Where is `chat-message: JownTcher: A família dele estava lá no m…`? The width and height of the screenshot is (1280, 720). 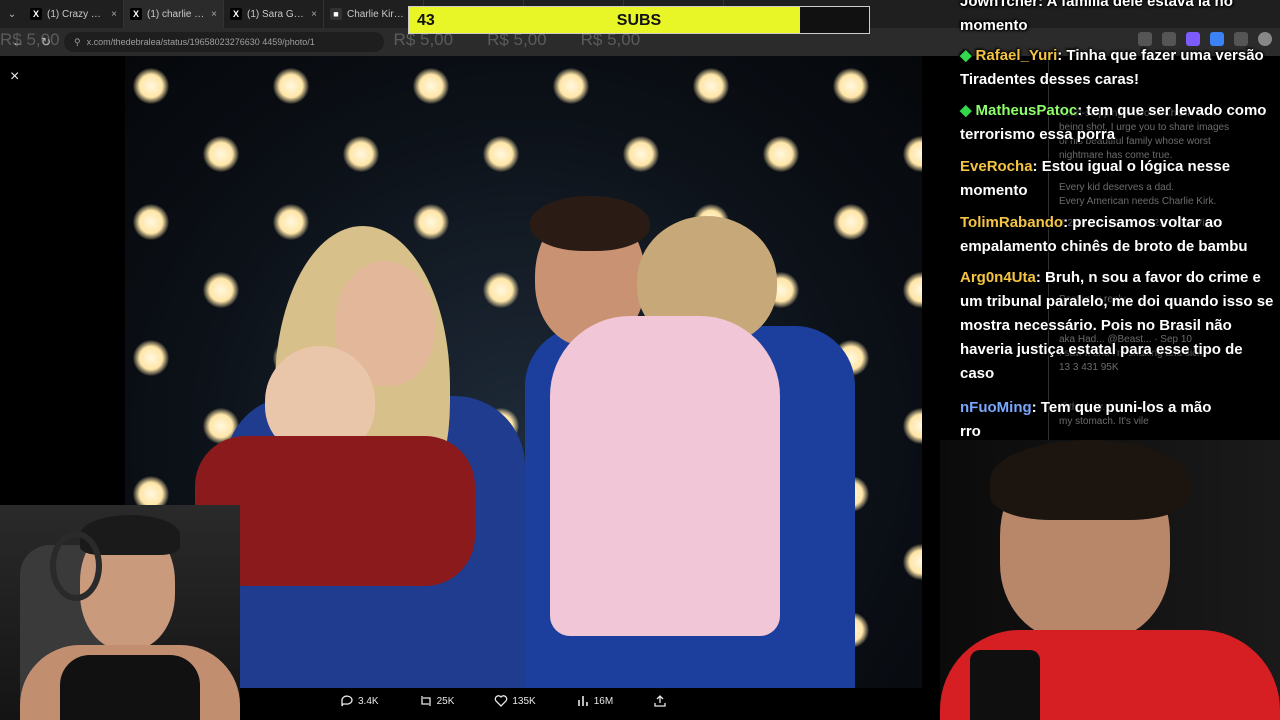
chat-message: JownTcher: A família dele estava lá no m… is located at coordinates (1120, 19).